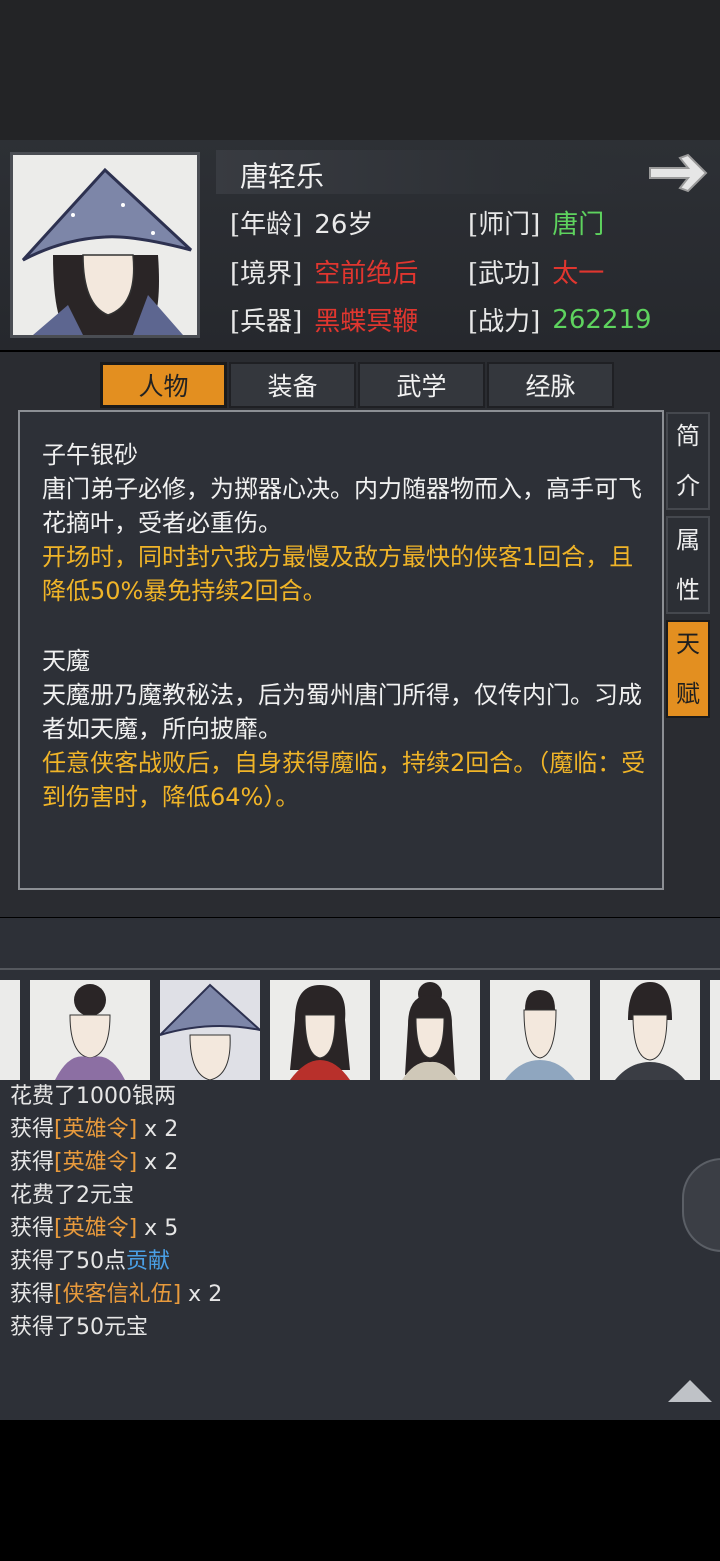 The image size is (720, 1561). I want to click on log-text: 花费了2元宝, so click(72, 1195).